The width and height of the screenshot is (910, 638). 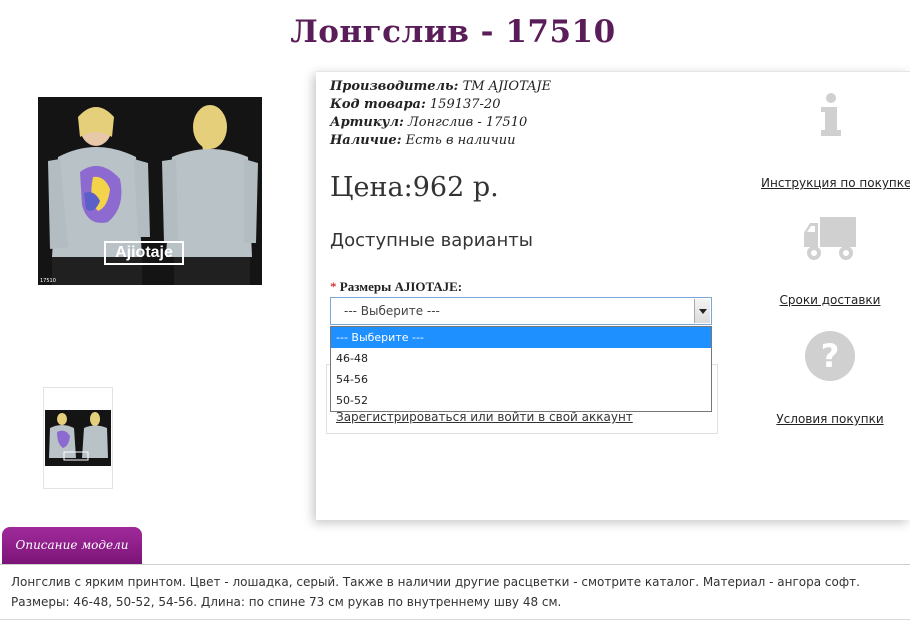 I want to click on manufacturer-value: ТМ AJIOTAJE, so click(x=507, y=86).